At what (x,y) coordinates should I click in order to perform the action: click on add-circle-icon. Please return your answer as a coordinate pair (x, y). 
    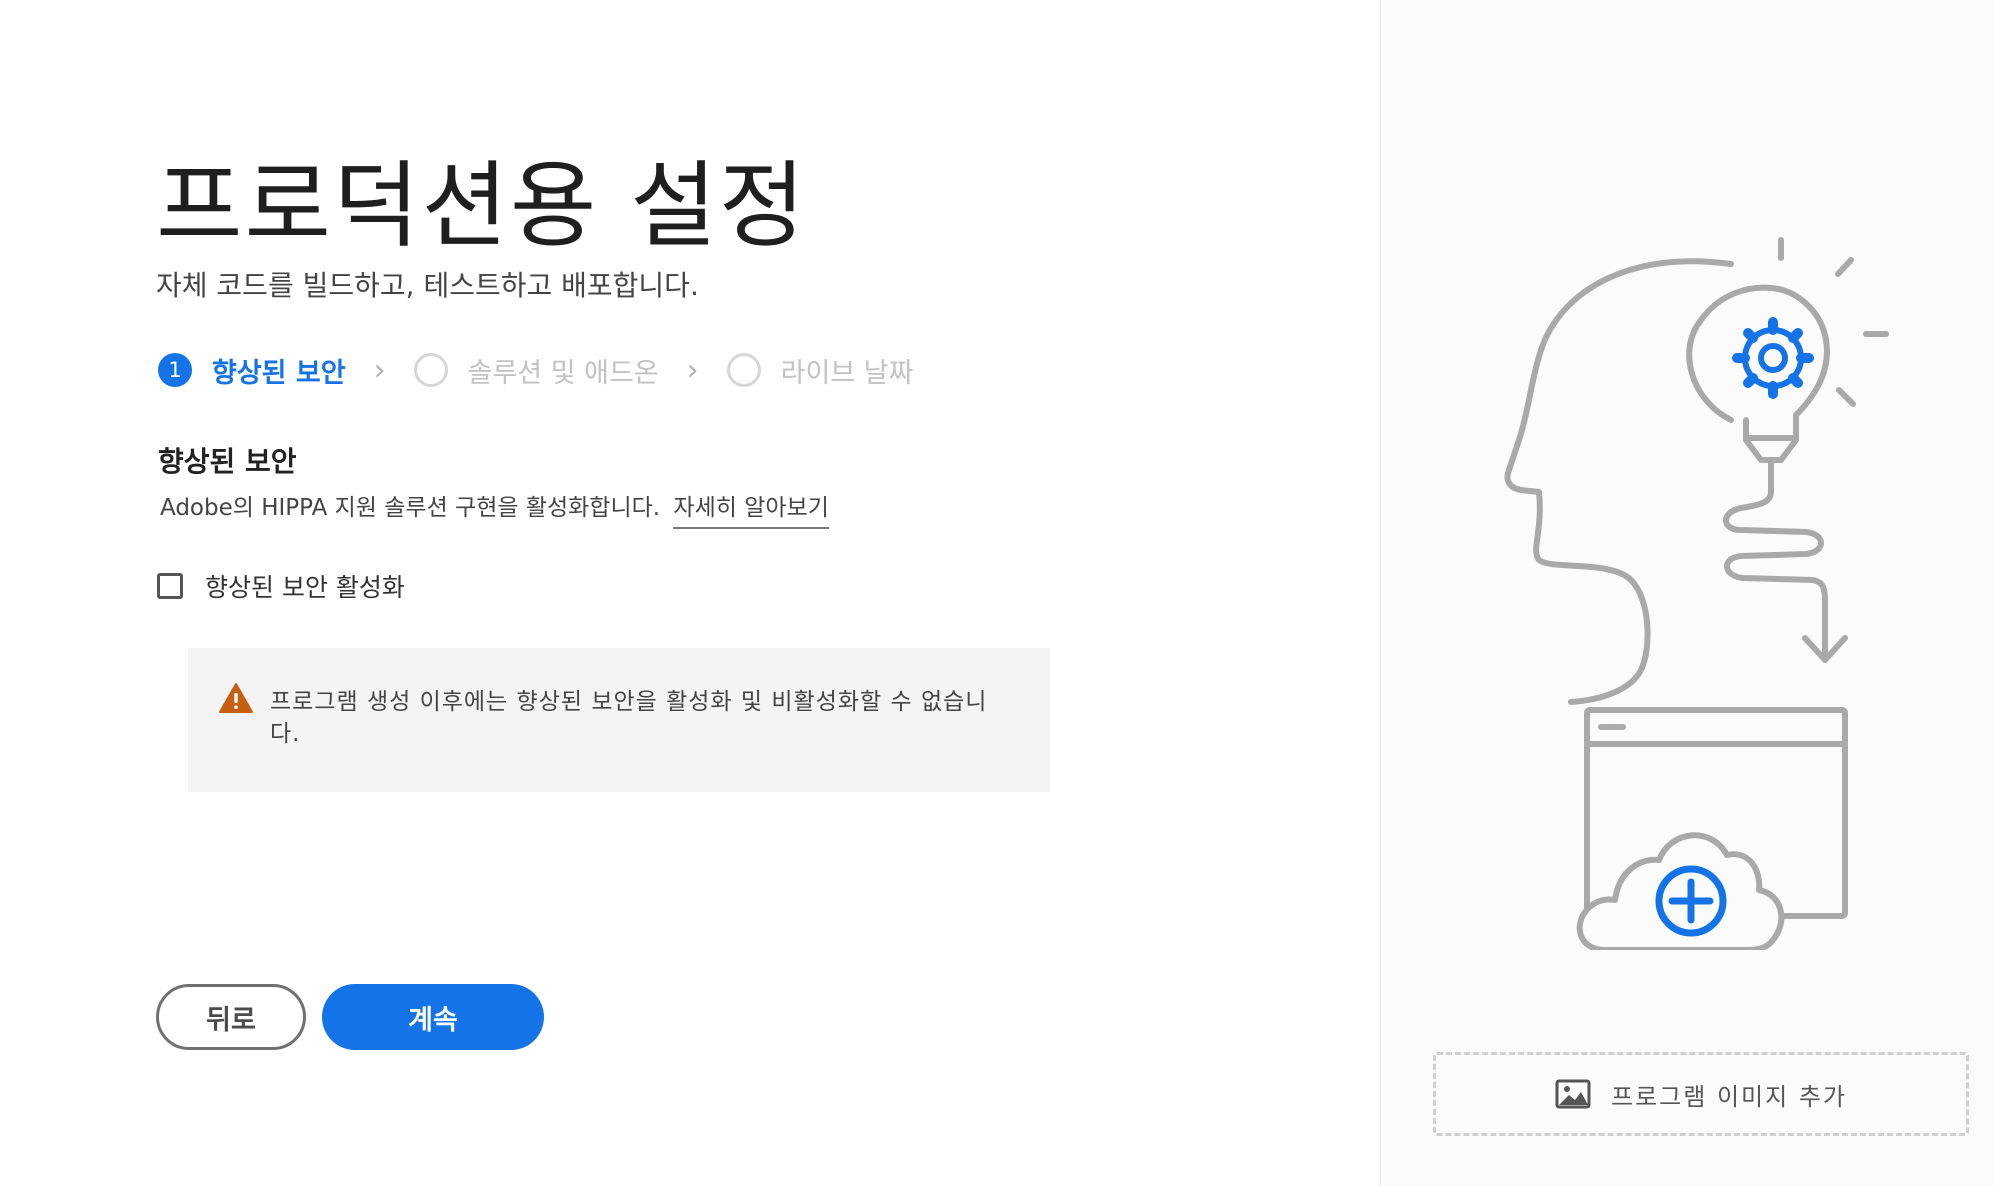
    Looking at the image, I should click on (1691, 901).